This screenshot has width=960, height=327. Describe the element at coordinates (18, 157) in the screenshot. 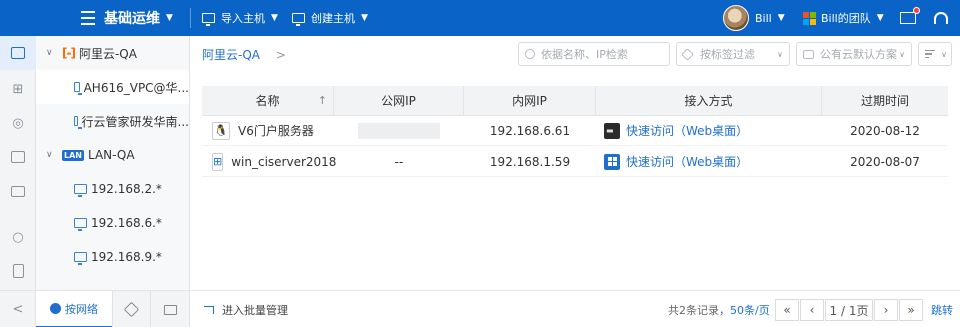

I see `cloud-storage-icon` at that location.